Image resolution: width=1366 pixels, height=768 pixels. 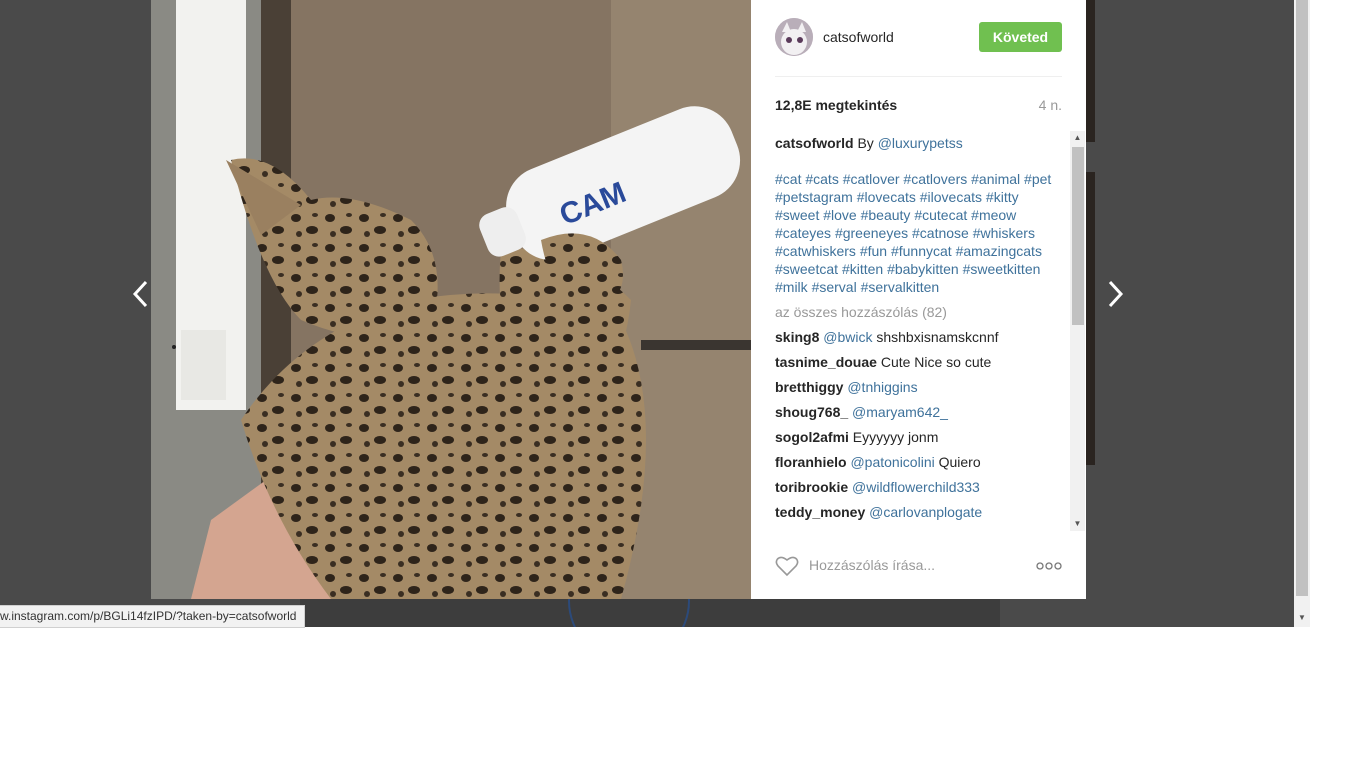 What do you see at coordinates (909, 565) in the screenshot?
I see `comment-input` at bounding box center [909, 565].